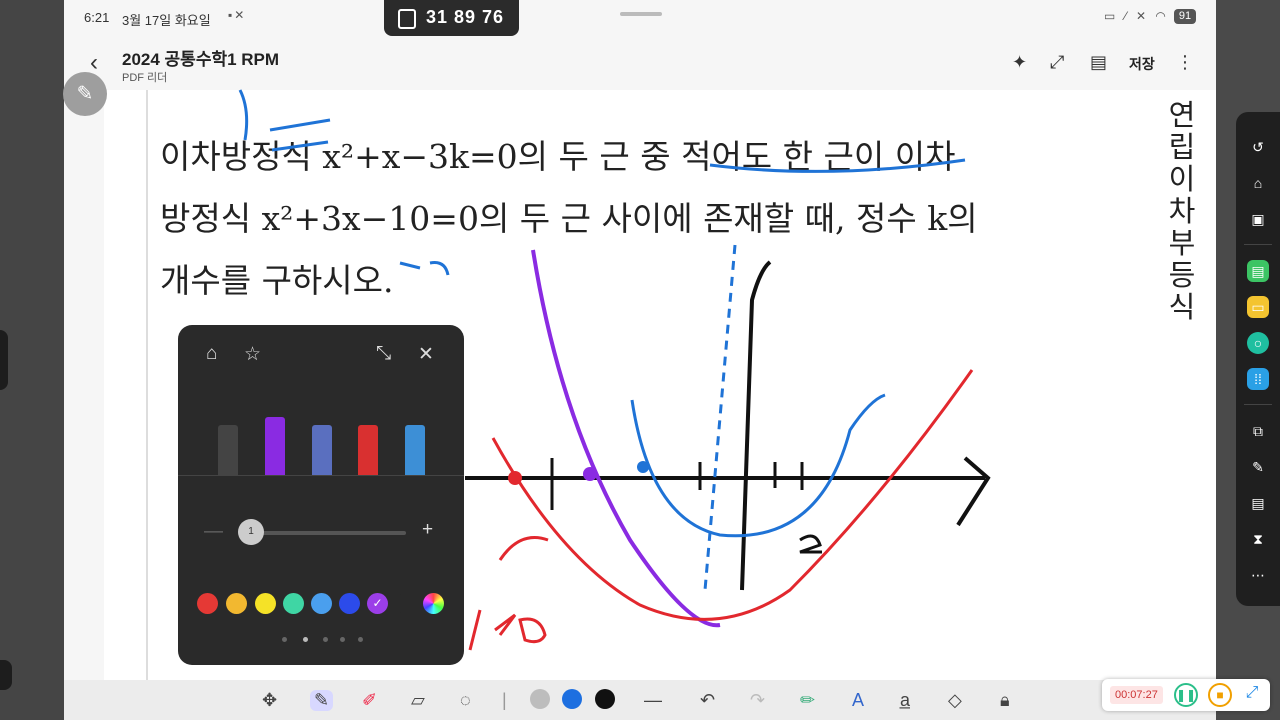 The height and width of the screenshot is (720, 1280). I want to click on eraser-icon: ▱, so click(418, 700).